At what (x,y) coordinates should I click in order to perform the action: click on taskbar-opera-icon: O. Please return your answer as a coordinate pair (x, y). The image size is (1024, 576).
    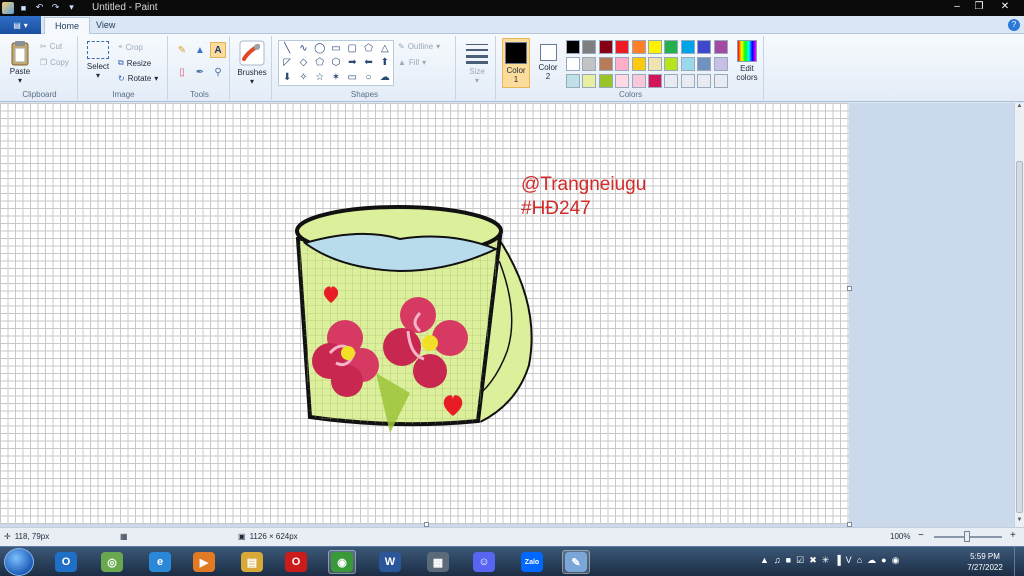
    Looking at the image, I should click on (296, 562).